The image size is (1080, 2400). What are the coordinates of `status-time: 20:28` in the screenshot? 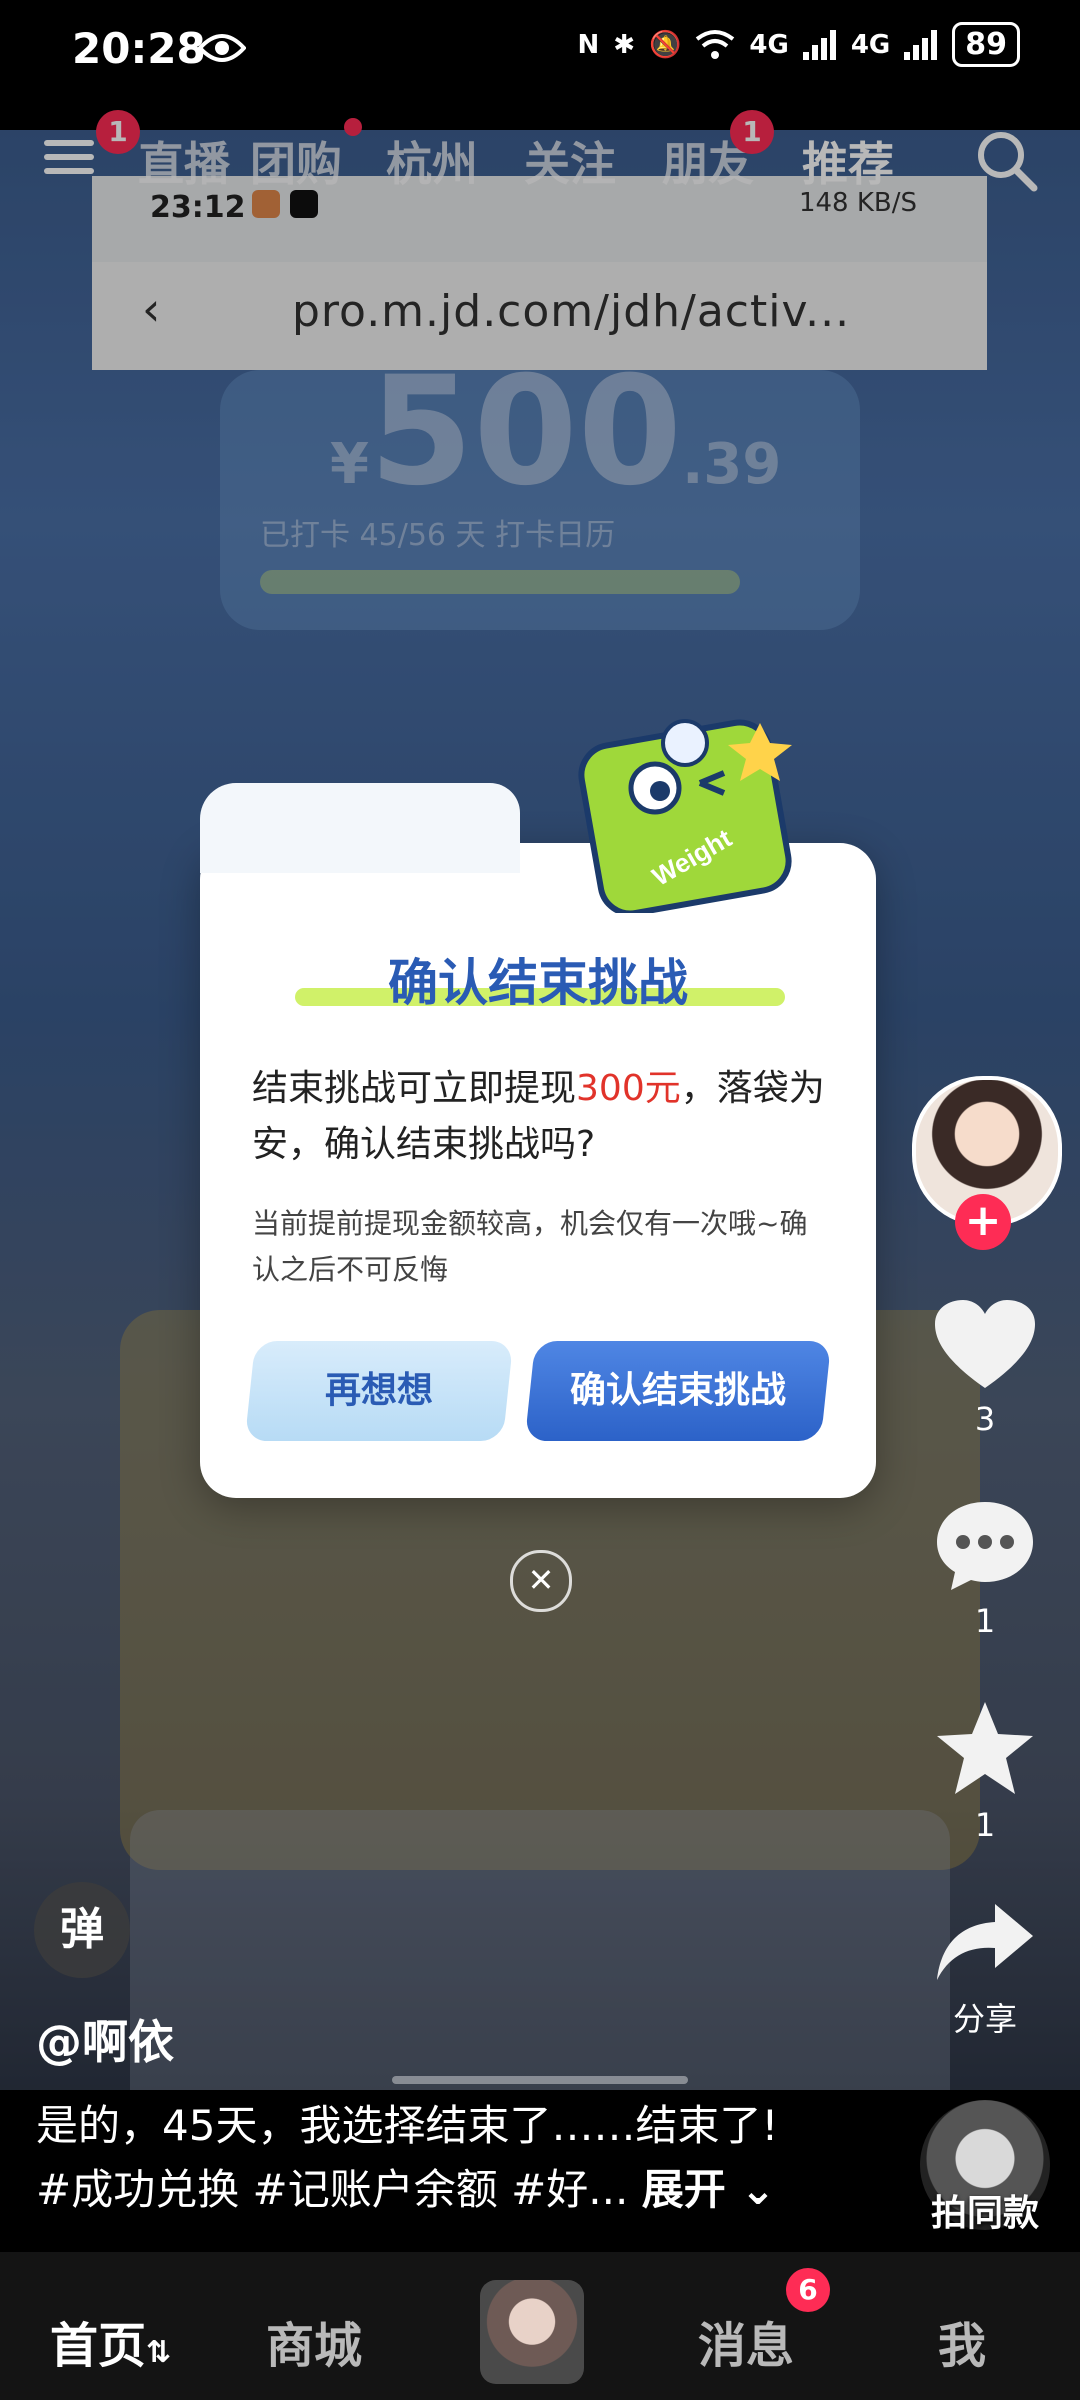 It's located at (139, 48).